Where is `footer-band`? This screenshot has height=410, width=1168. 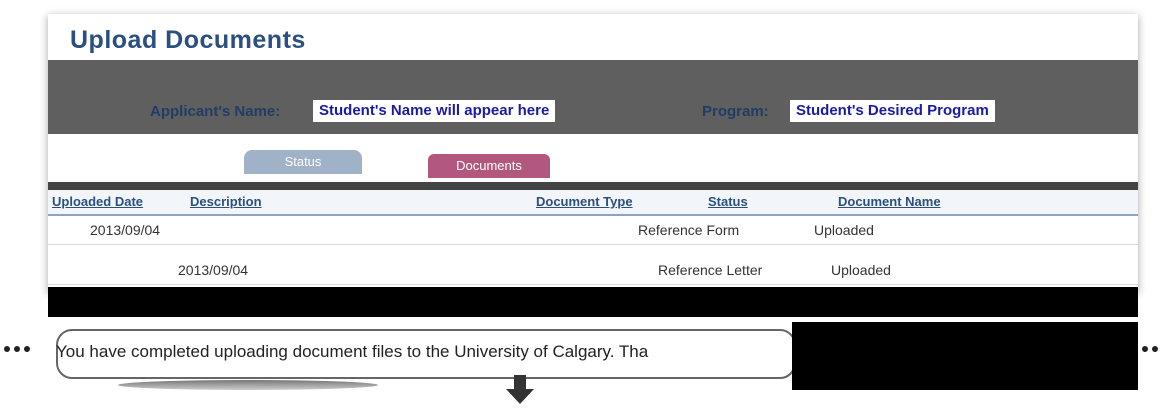 footer-band is located at coordinates (593, 302).